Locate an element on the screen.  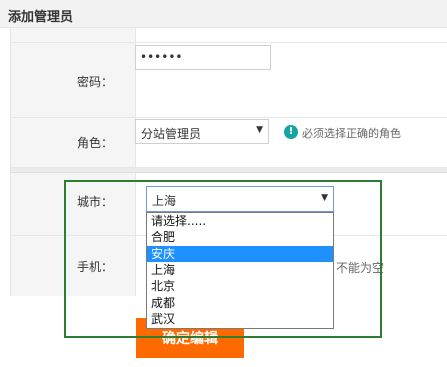
city-option: 上海 is located at coordinates (240, 270).